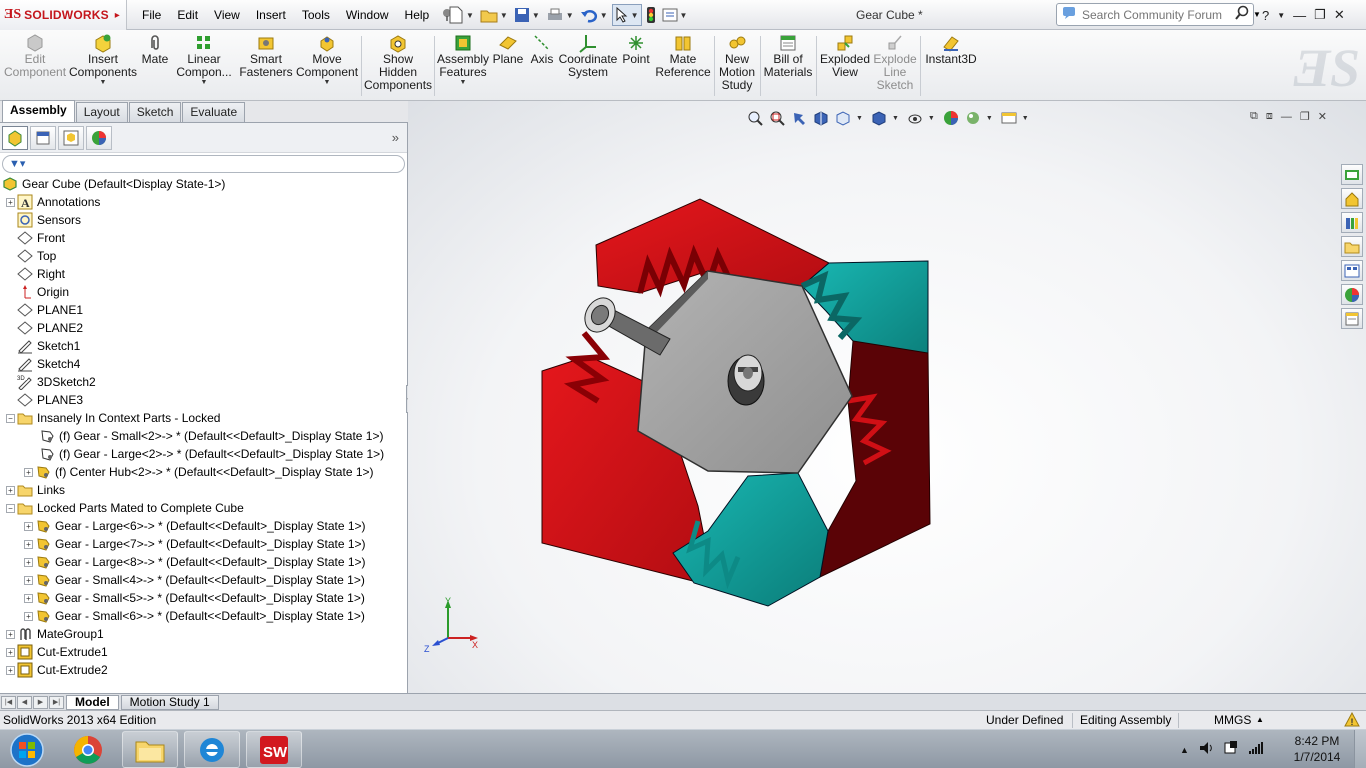  What do you see at coordinates (101, 112) in the screenshot?
I see `tab-layout: Layout` at bounding box center [101, 112].